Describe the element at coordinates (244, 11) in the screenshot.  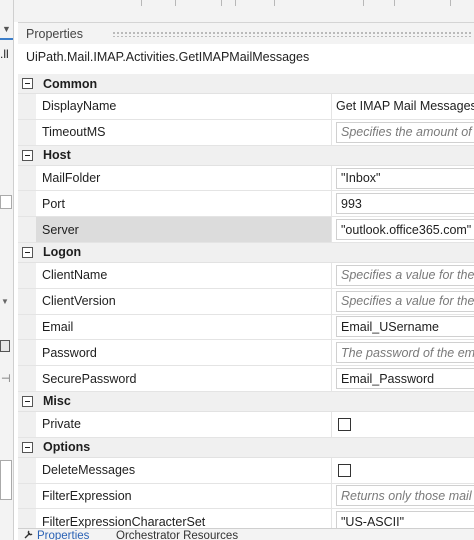
I see `top-strip` at that location.